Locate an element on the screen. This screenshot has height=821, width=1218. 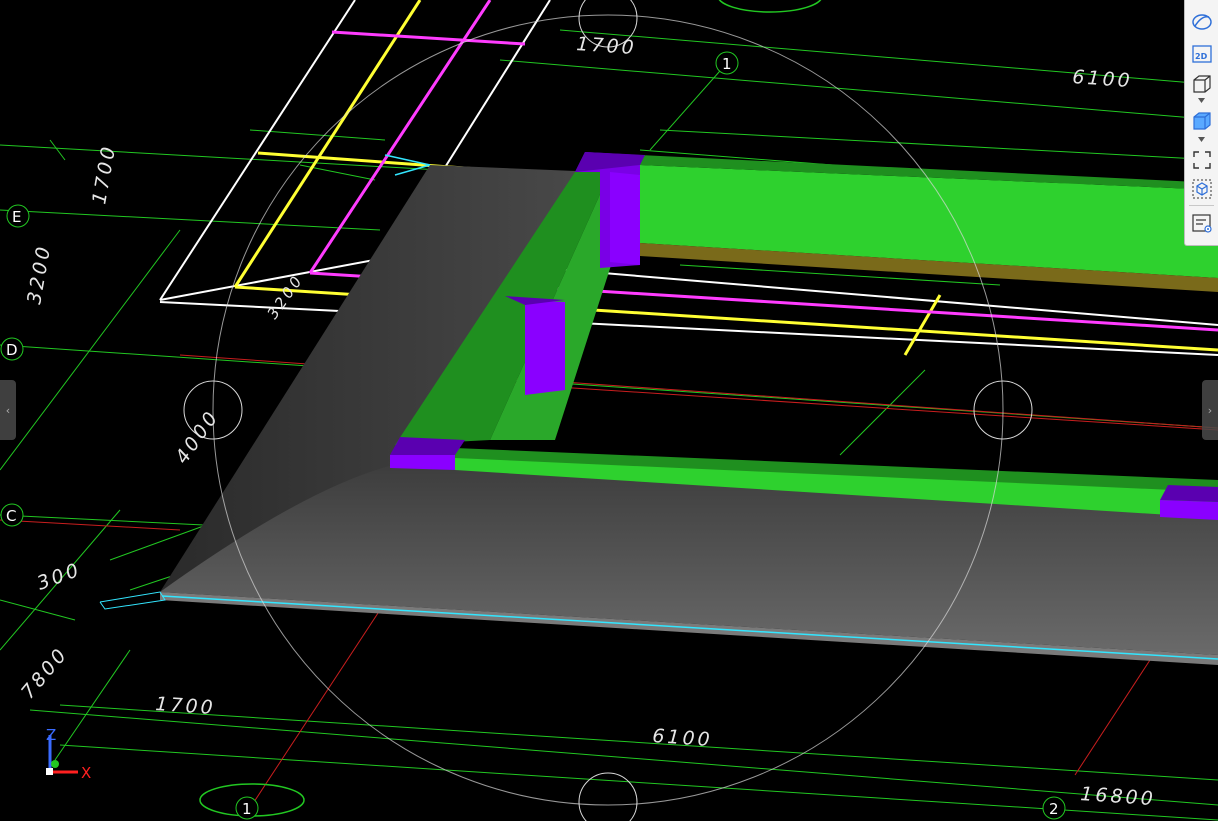
right-panel-handle: › is located at coordinates (1210, 410).